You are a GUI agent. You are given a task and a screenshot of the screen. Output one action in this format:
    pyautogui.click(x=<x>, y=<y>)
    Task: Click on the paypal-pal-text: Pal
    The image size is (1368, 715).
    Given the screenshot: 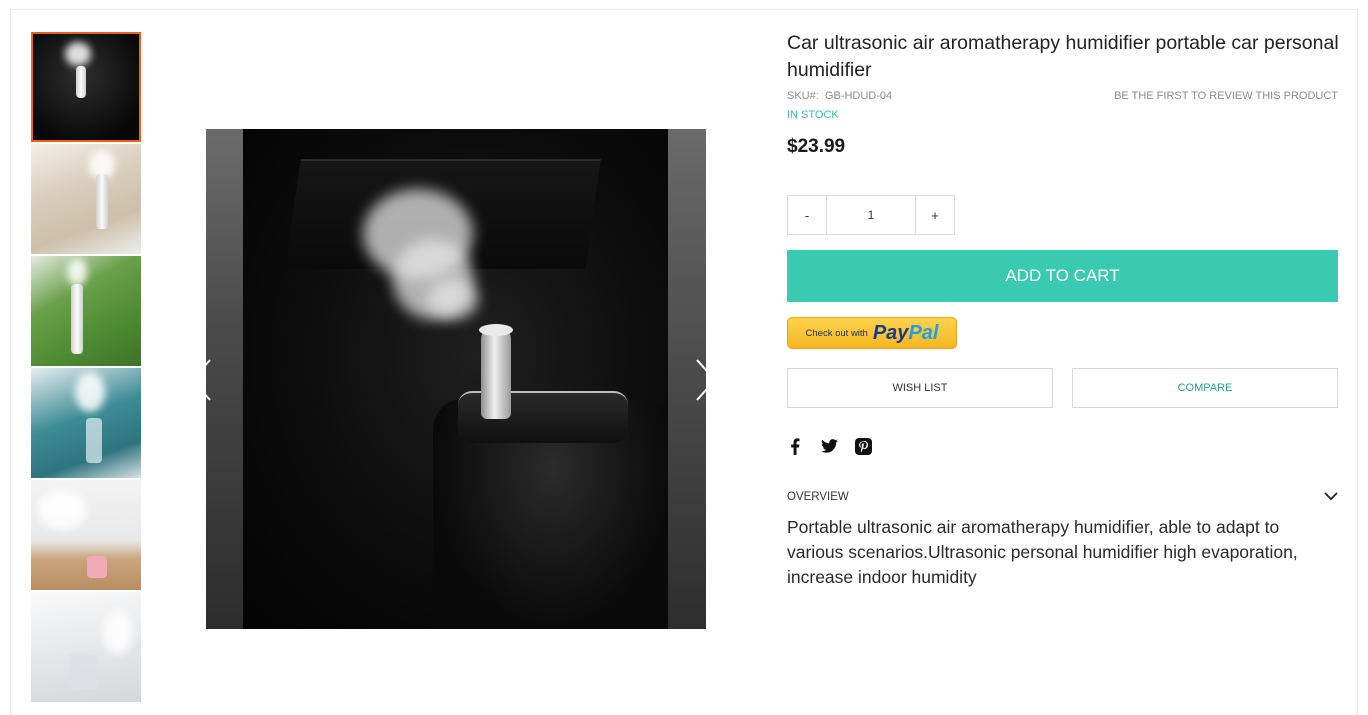 What is the action you would take?
    pyautogui.click(x=923, y=332)
    